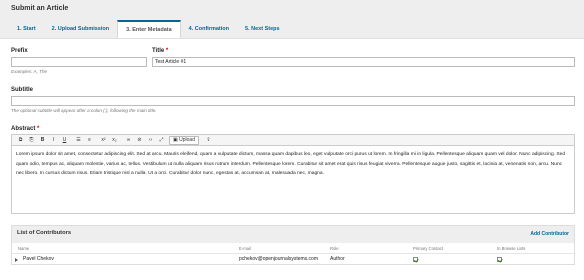  I want to click on editor-toolbar: ⧉ ⎘ B I U ☰ ≡ x² x₂ ∞ ⊘ ‹› ⤢ ▣ Upload ⇪, so click(293, 140).